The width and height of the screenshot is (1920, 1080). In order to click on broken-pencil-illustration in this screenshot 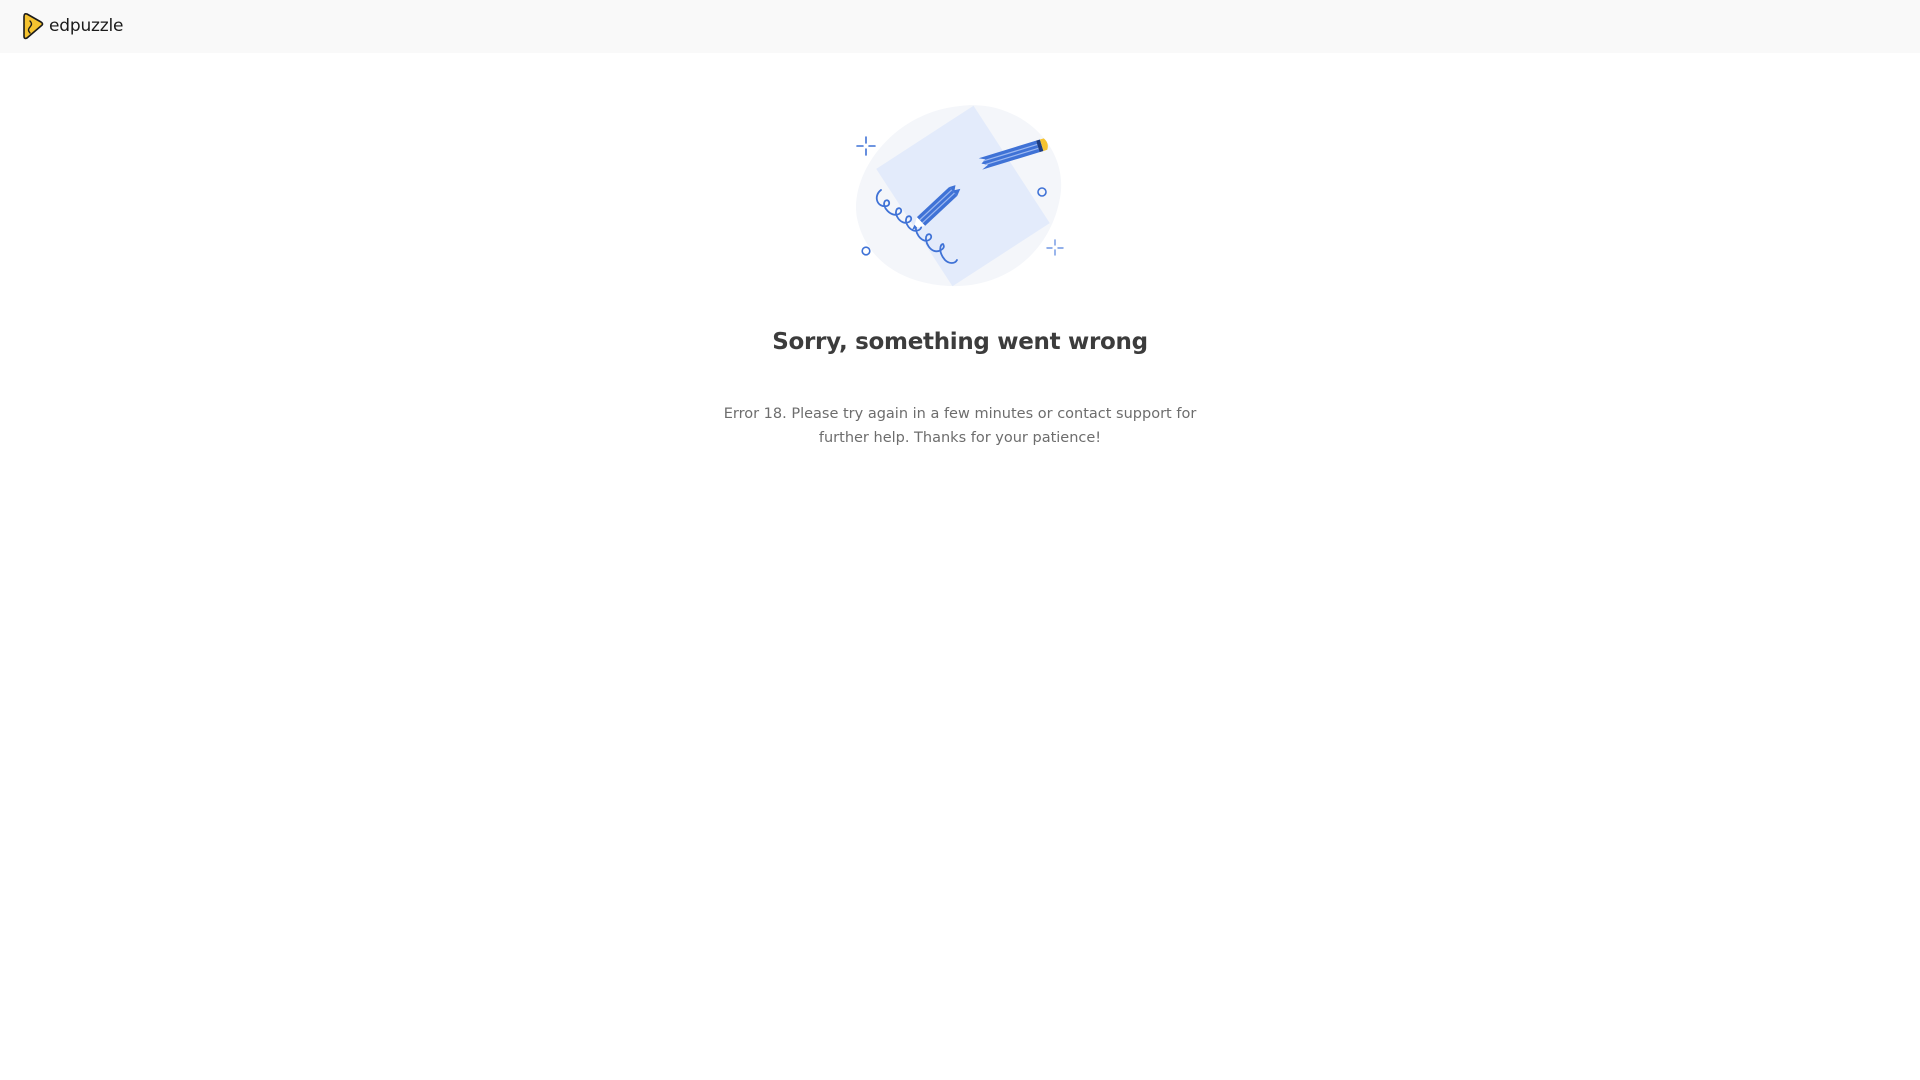, I will do `click(960, 196)`.